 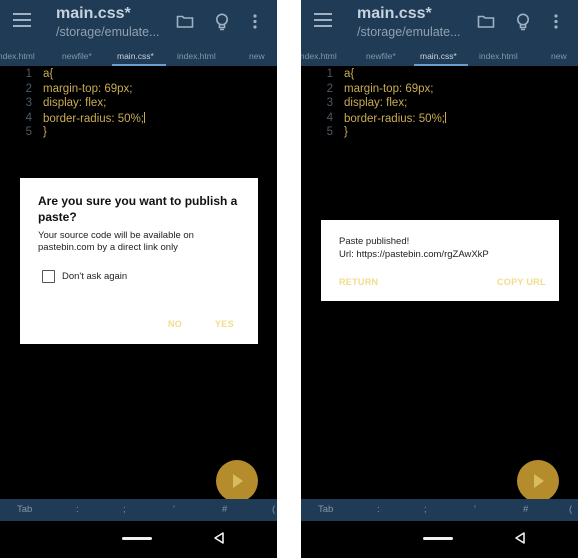 What do you see at coordinates (358, 282) in the screenshot?
I see `return-button: RETURN` at bounding box center [358, 282].